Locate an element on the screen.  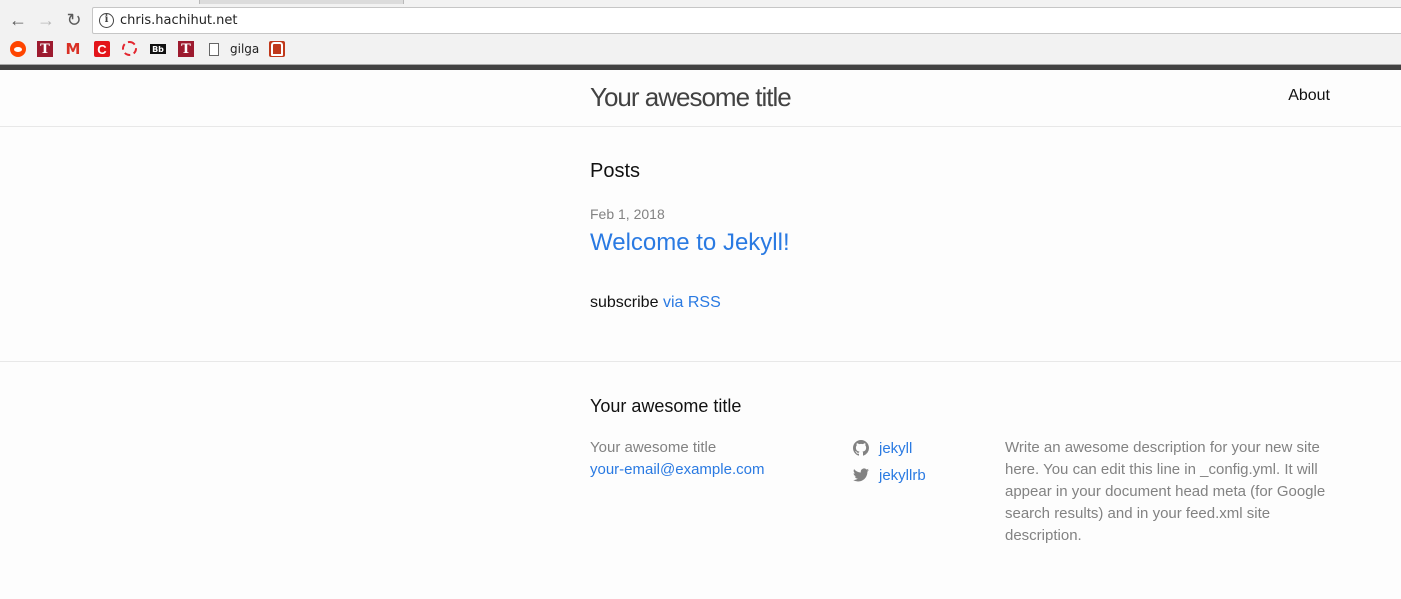
address-bar: i chris.hachihut.net is located at coordinates (746, 20).